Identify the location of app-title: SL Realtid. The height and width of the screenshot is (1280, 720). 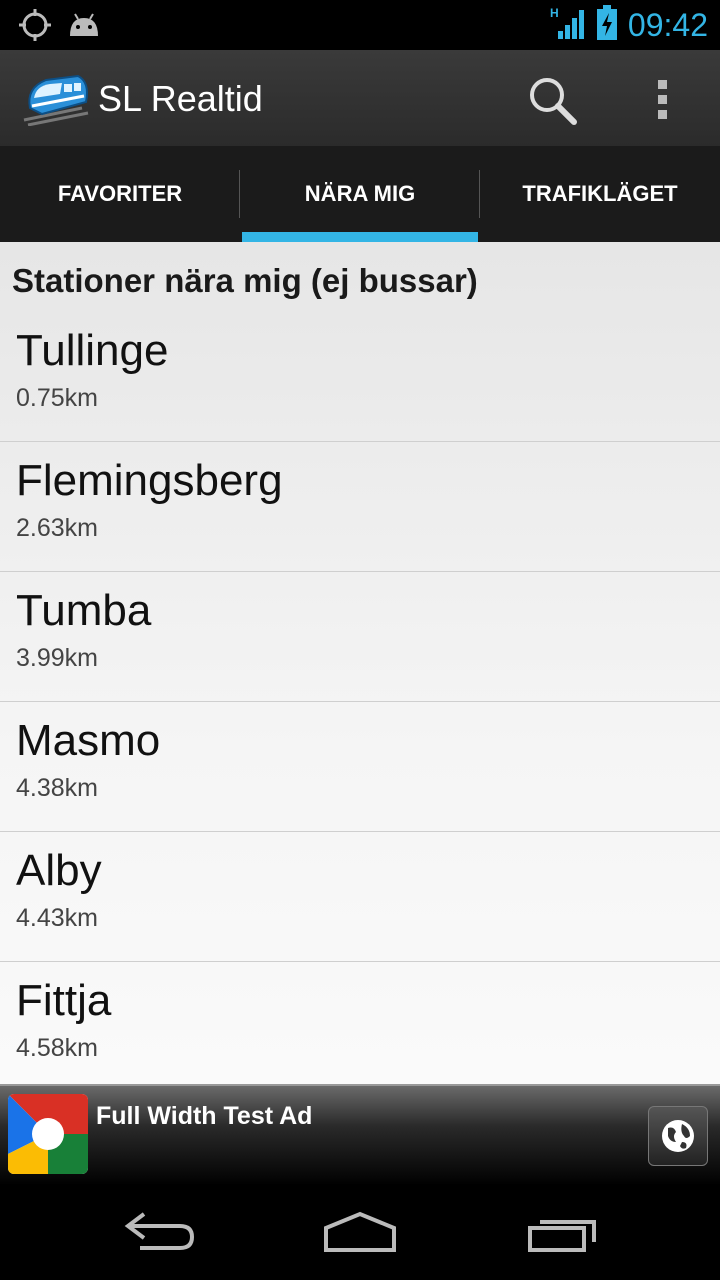
(180, 98).